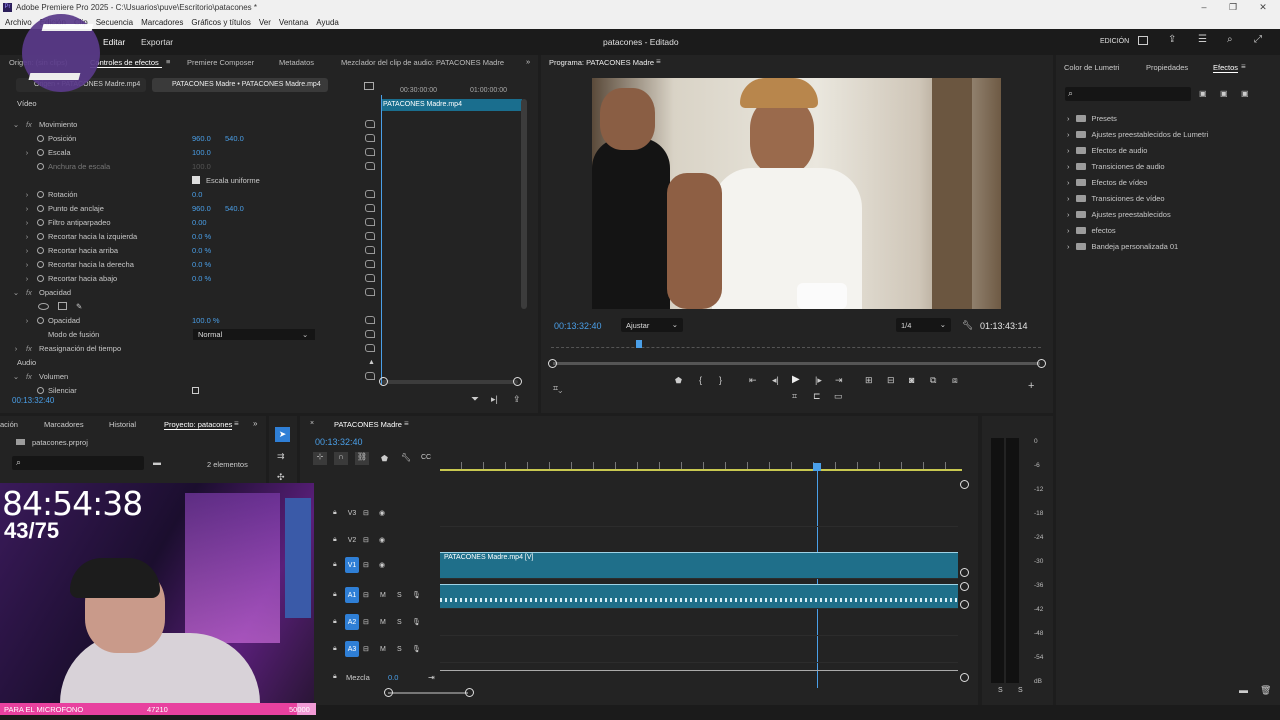 This screenshot has width=1280, height=720. I want to click on go-to-out-icon: ⇥, so click(839, 380).